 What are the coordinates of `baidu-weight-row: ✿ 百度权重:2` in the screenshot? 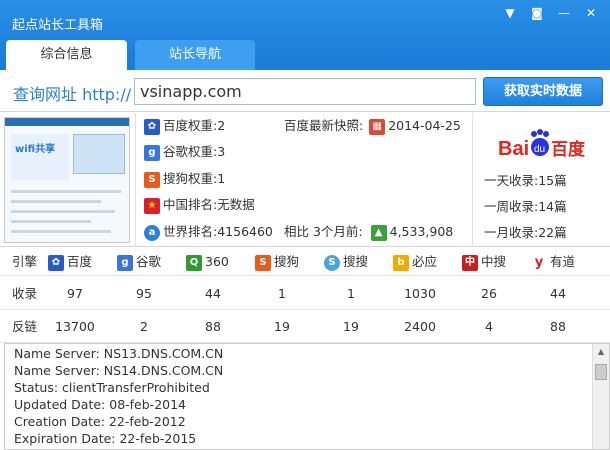 It's located at (184, 126).